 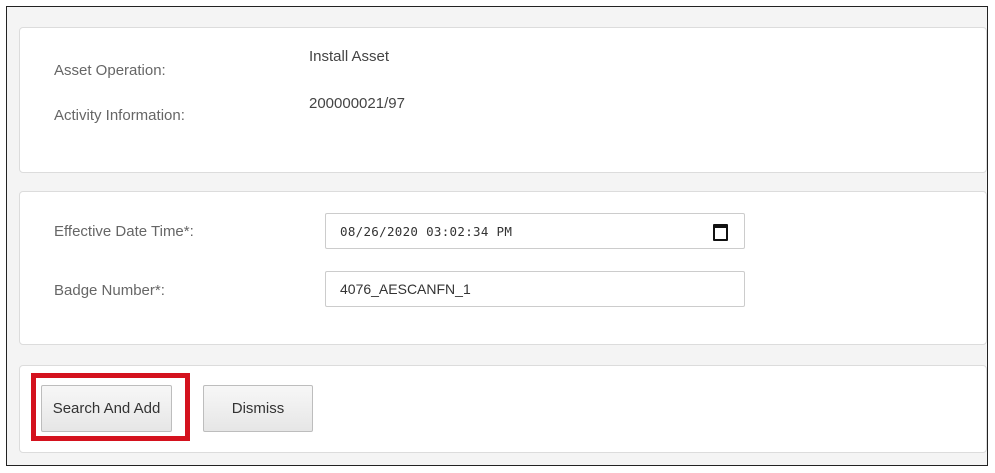 I want to click on calendar-icon, so click(x=720, y=232).